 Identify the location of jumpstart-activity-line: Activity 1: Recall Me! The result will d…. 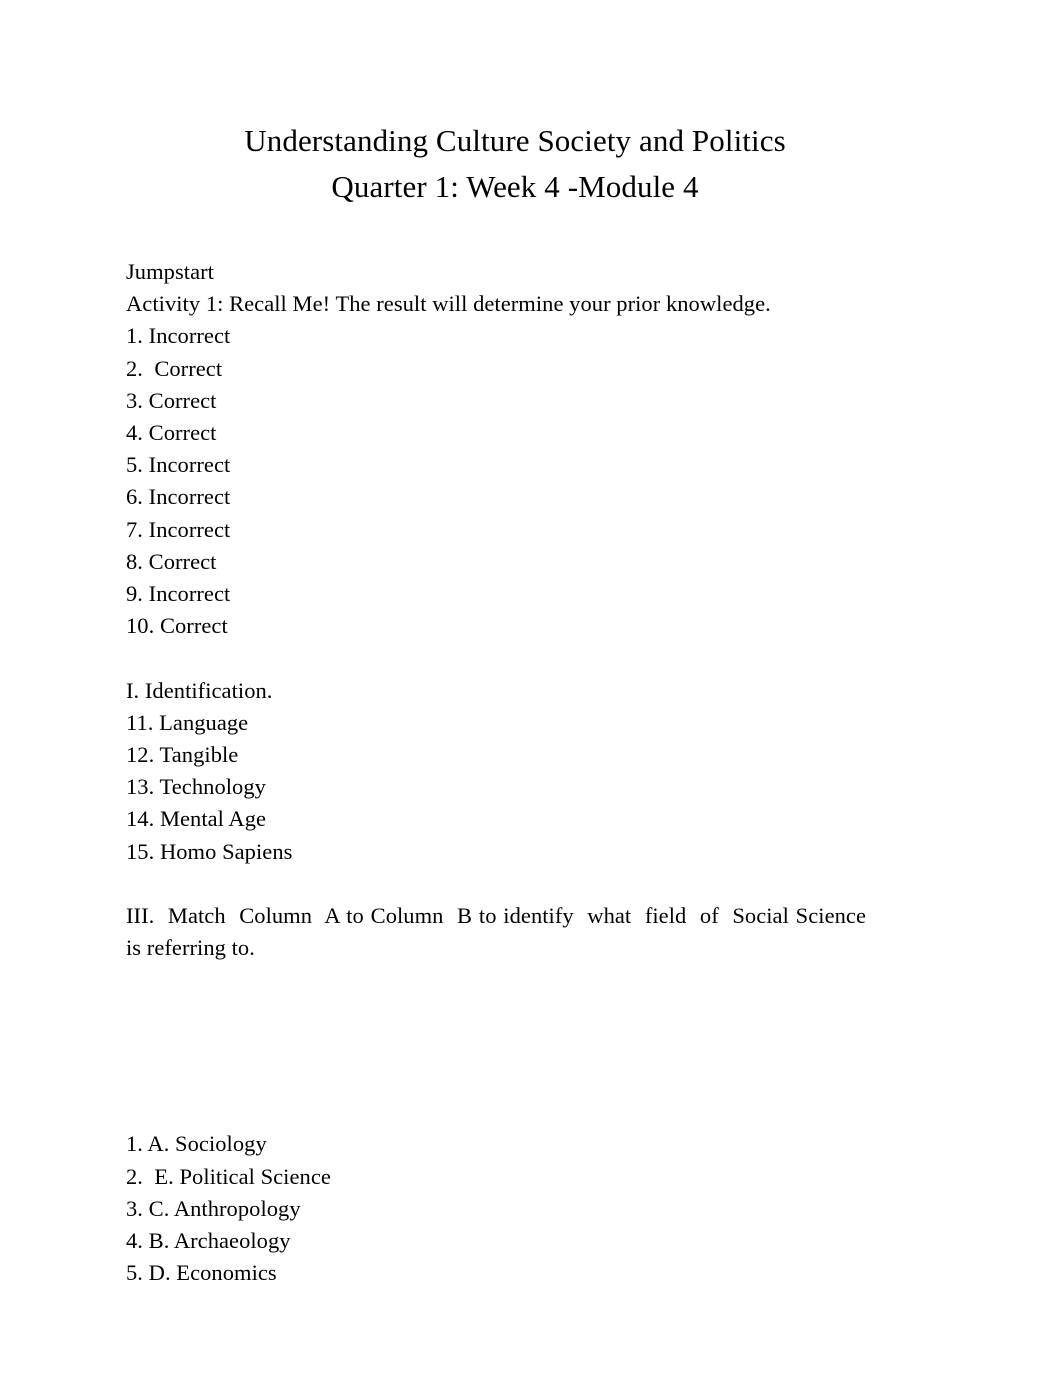
(448, 304).